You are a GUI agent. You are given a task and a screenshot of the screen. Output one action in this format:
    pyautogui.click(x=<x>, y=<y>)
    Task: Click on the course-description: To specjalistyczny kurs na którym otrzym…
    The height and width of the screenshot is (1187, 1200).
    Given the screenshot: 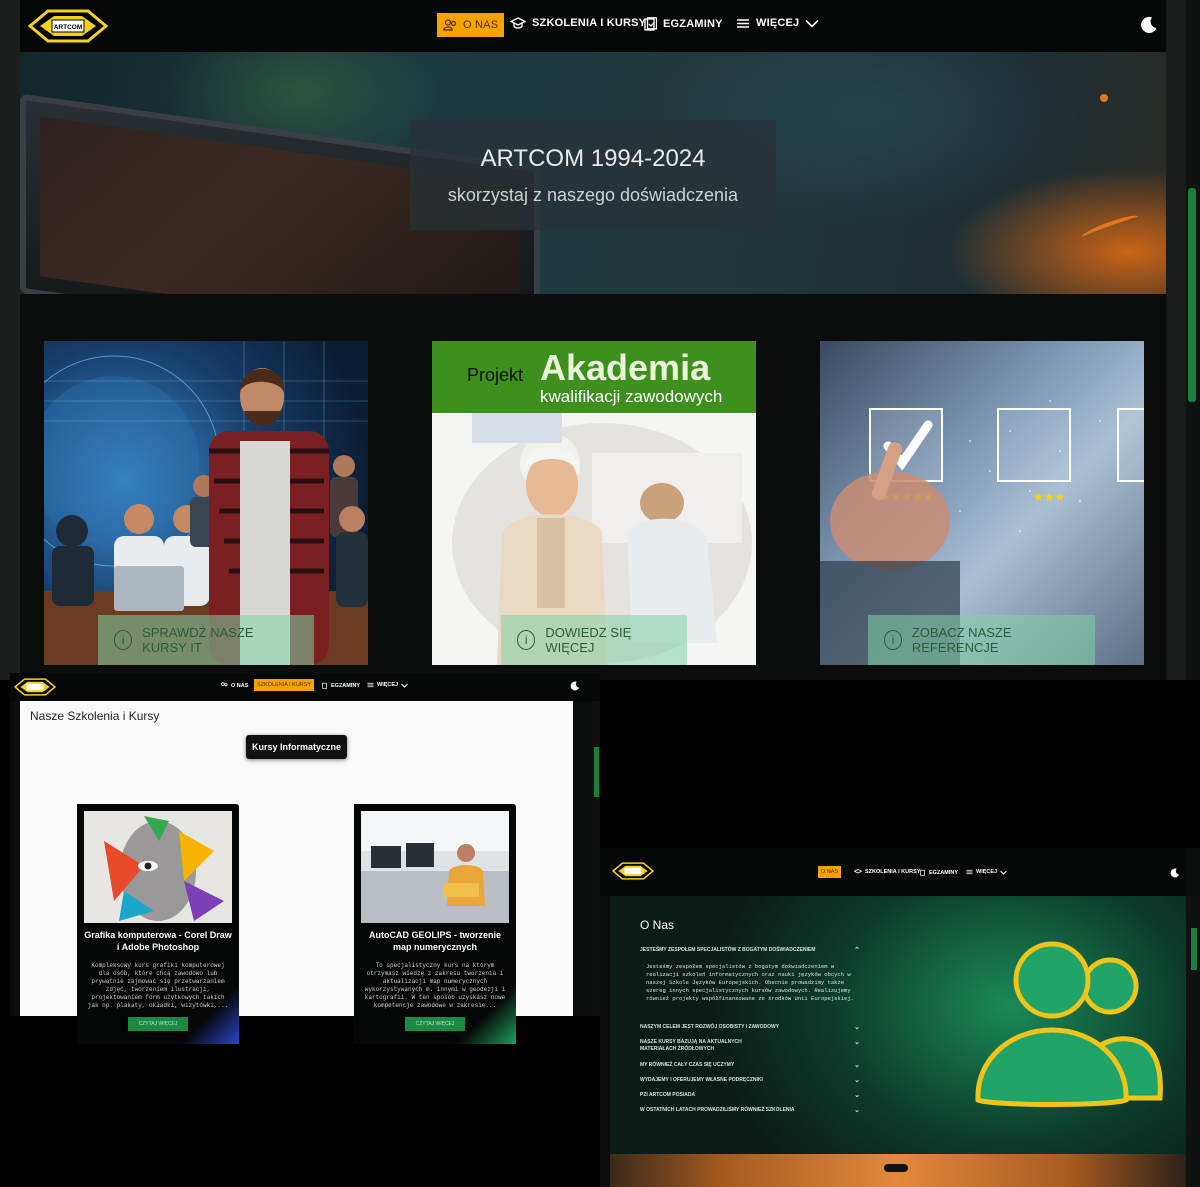 What is the action you would take?
    pyautogui.click(x=435, y=985)
    